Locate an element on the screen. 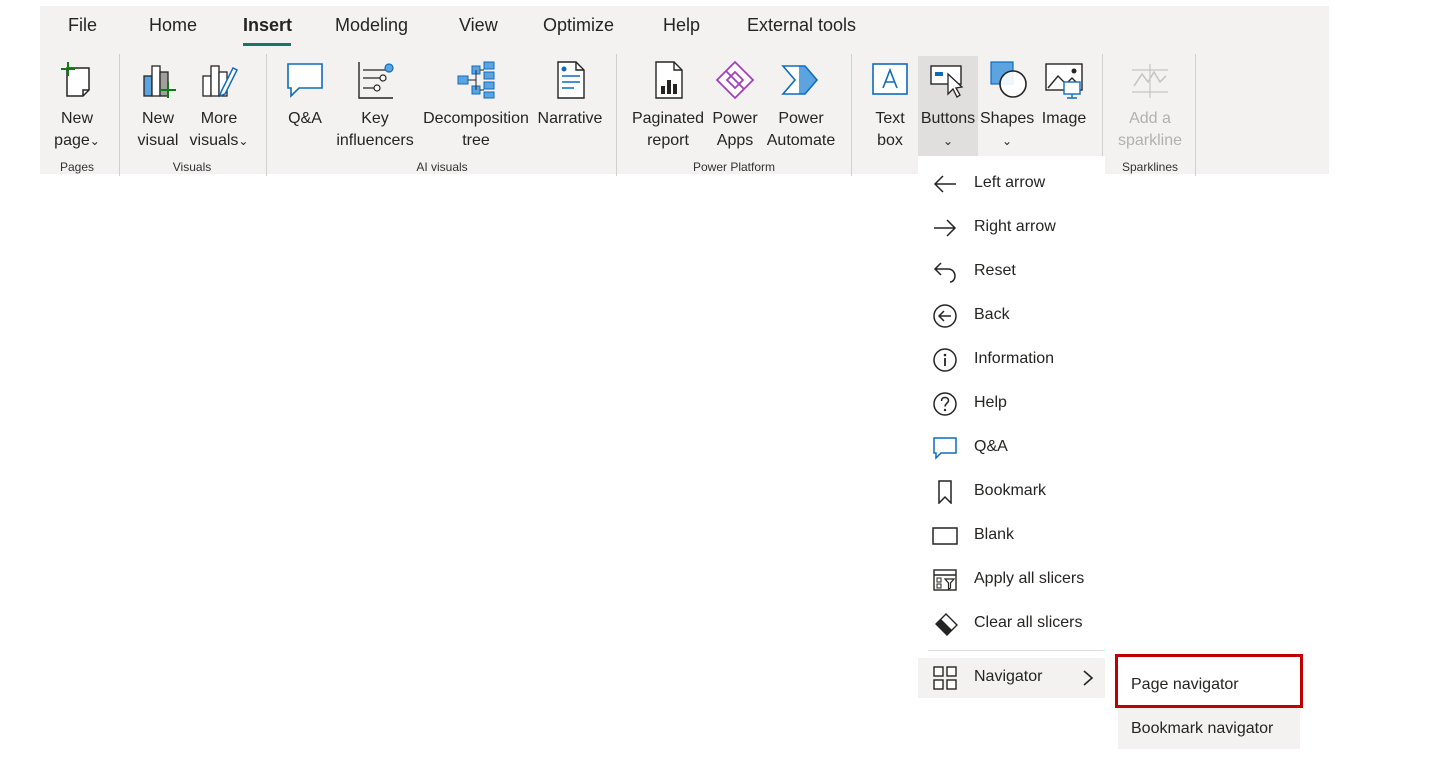  new-page-button: New page⌄ is located at coordinates (77, 106).